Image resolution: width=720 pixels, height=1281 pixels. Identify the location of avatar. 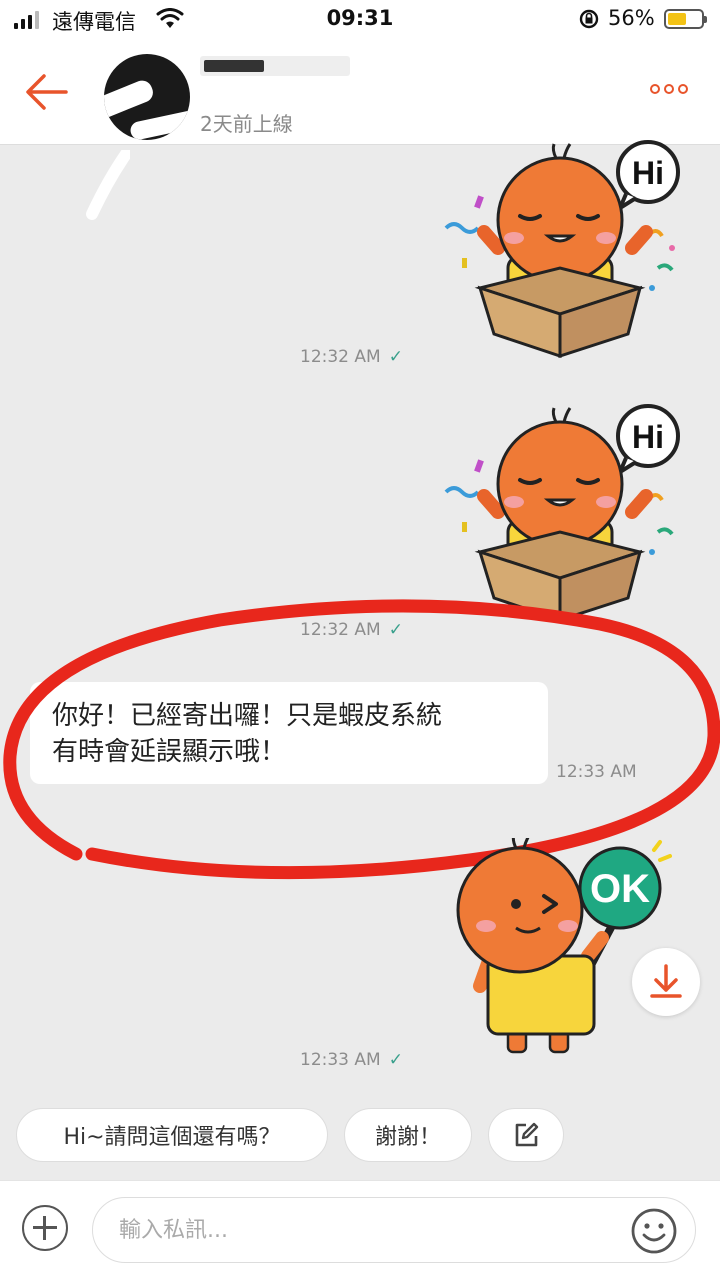
(147, 97).